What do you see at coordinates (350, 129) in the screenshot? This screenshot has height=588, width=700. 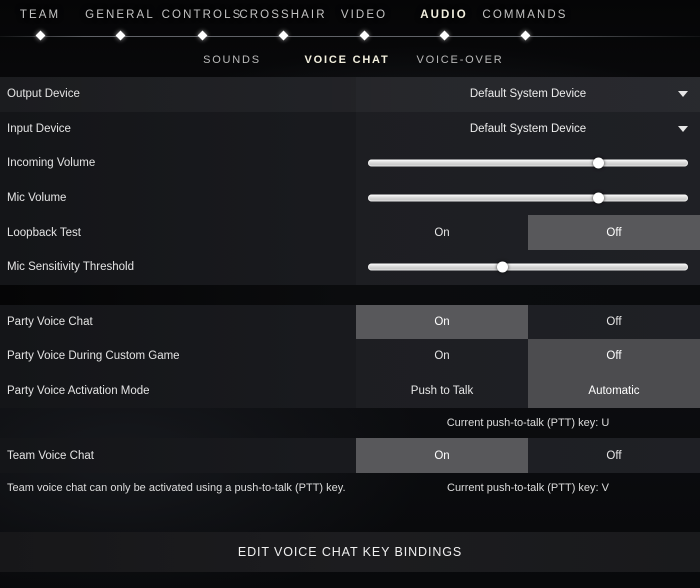 I see `setting-row-input-device: Input Device Default System Device` at bounding box center [350, 129].